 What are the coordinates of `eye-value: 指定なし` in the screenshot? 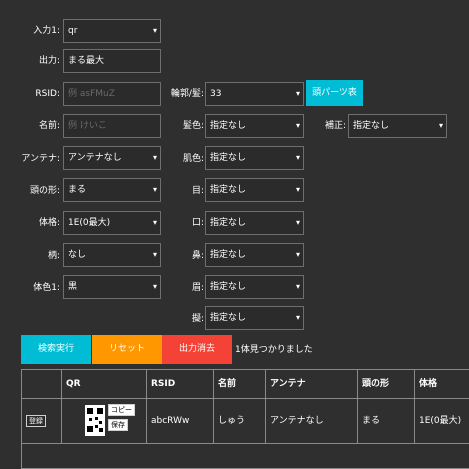 It's located at (228, 190).